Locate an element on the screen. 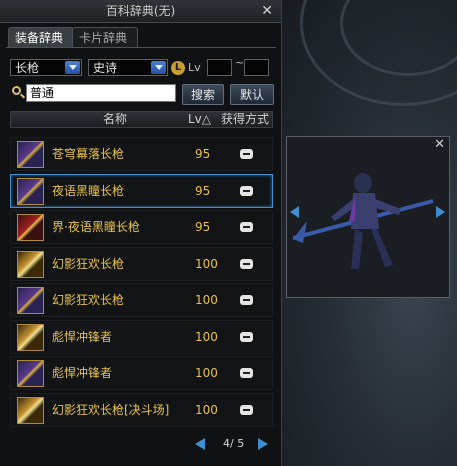 The width and height of the screenshot is (457, 466). level-to-input is located at coordinates (256, 67).